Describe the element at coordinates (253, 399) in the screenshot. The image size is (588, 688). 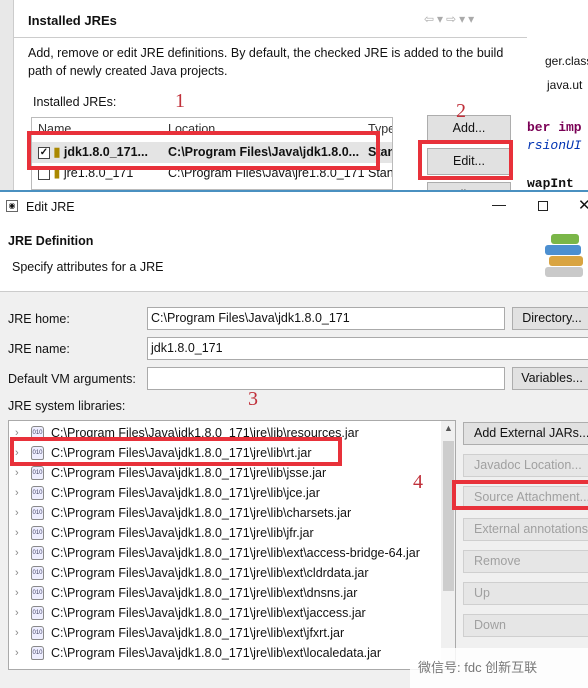
I see `annotation-number: 3` at that location.